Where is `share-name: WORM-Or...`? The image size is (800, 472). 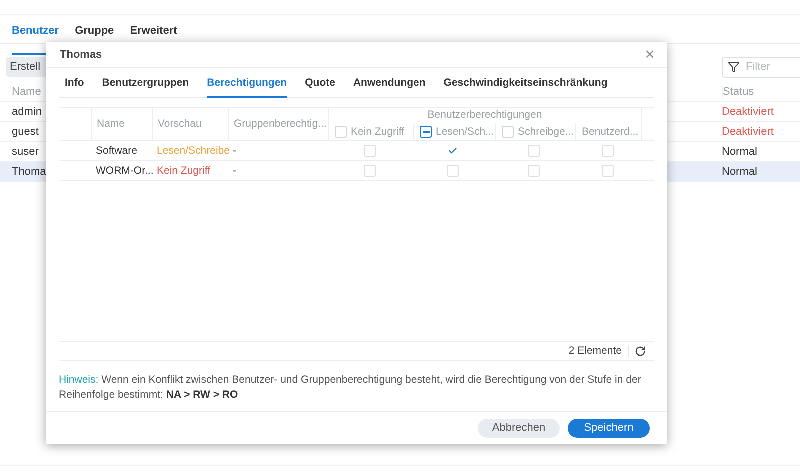 share-name: WORM-Or... is located at coordinates (123, 170).